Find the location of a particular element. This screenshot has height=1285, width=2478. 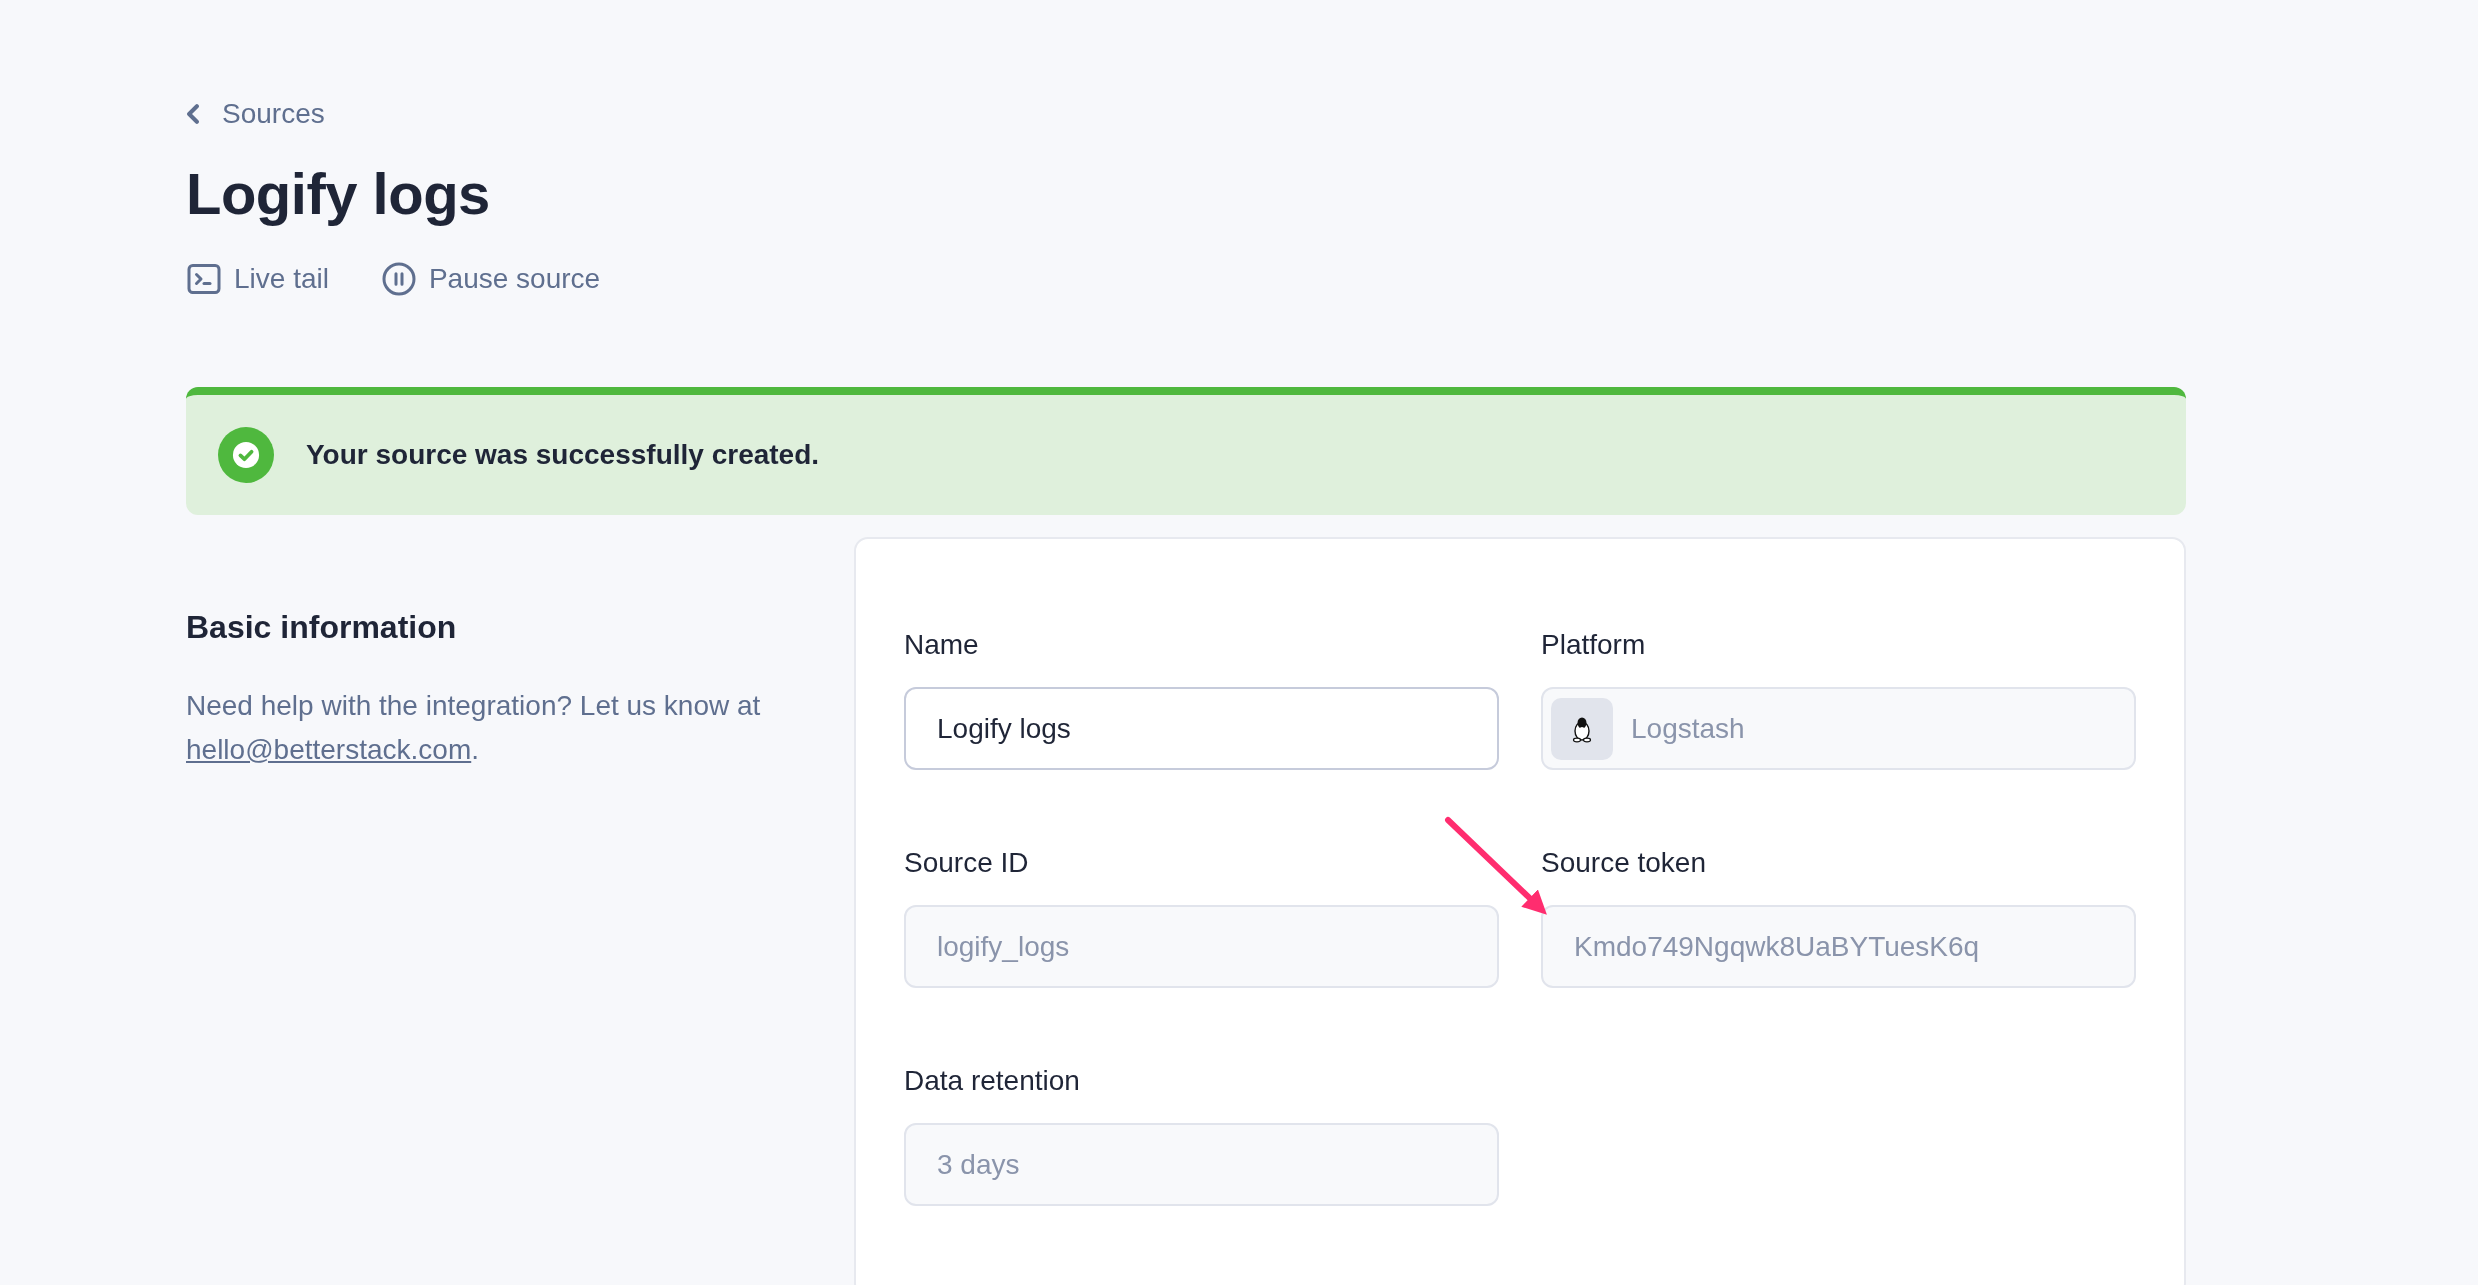

action-link: Live tail is located at coordinates (257, 279).